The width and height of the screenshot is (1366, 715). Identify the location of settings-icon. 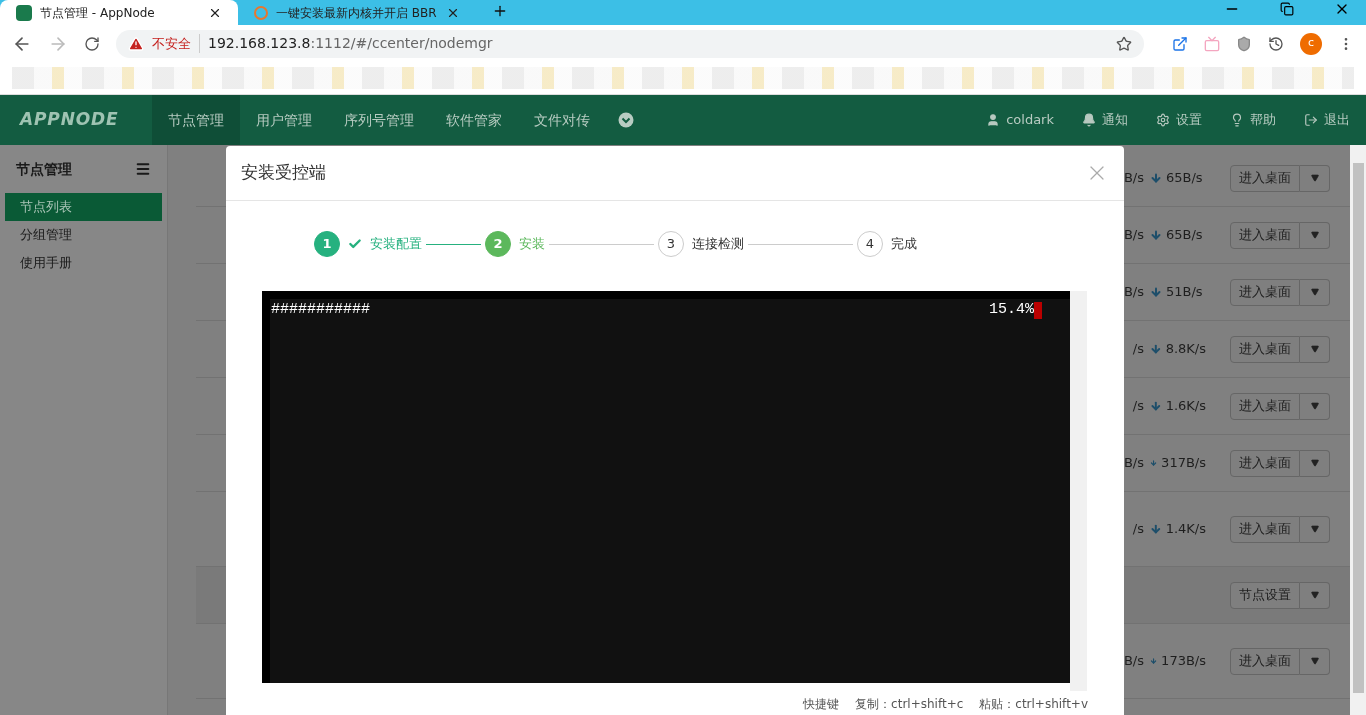
(1163, 120).